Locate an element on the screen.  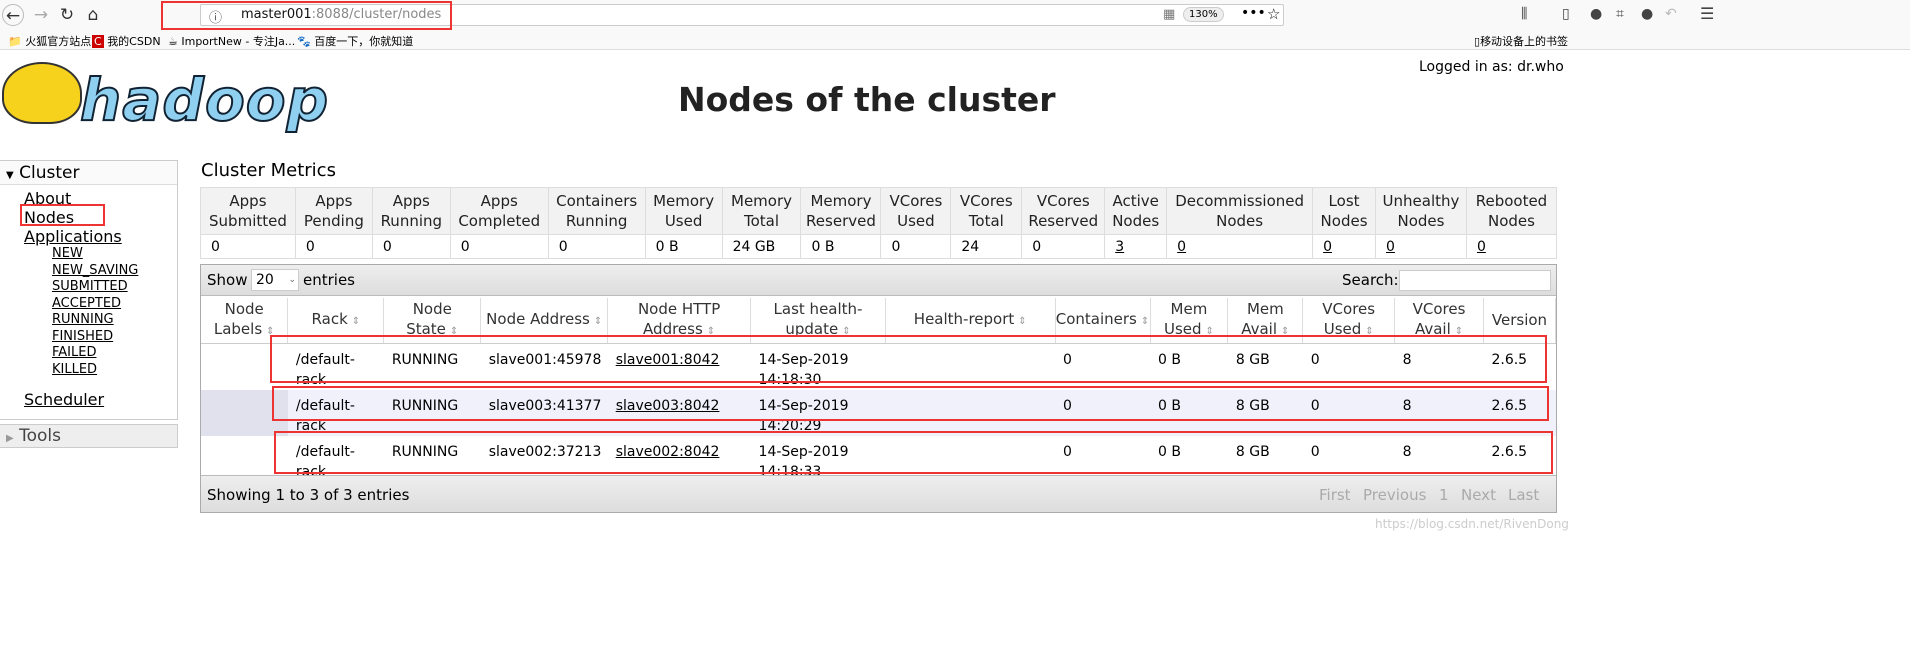
library-icon: ⫼ is located at coordinates (1524, 14).